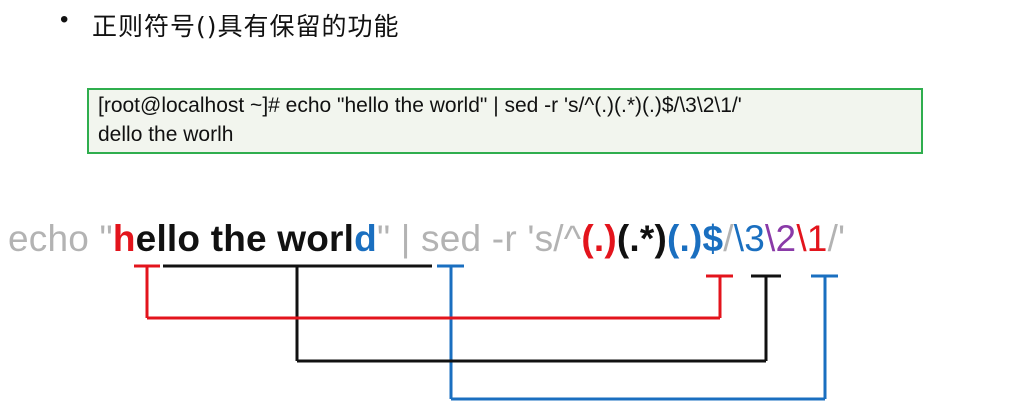 The height and width of the screenshot is (415, 1021). Describe the element at coordinates (824, 336) in the screenshot. I see `marker-group3` at that location.